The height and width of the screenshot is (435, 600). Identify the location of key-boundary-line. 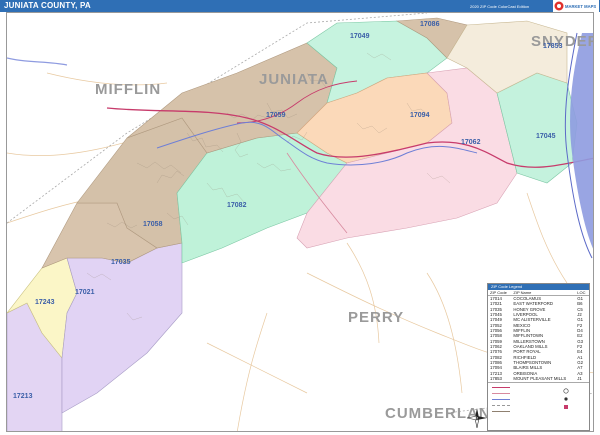
(501, 405).